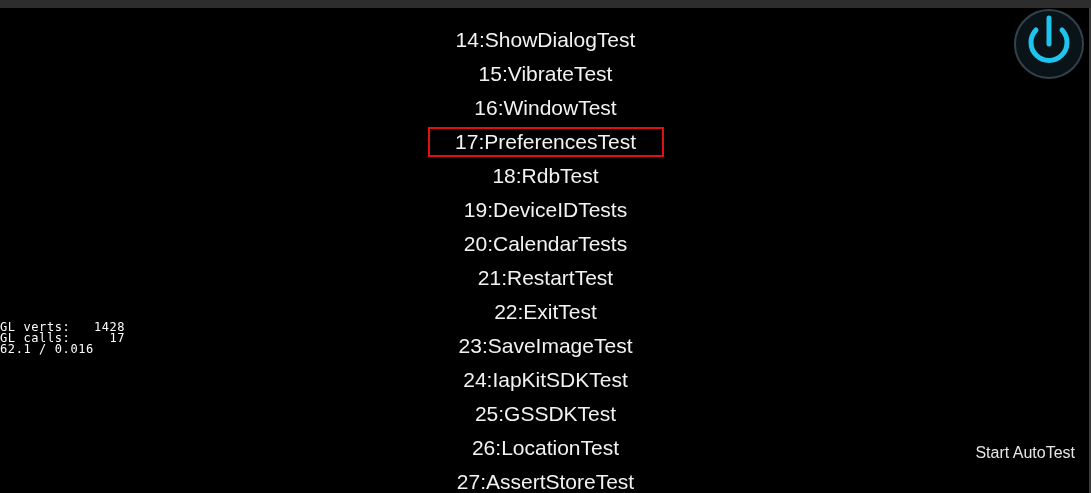 This screenshot has height=493, width=1091. I want to click on test-item: 15:VibrateTest, so click(545, 74).